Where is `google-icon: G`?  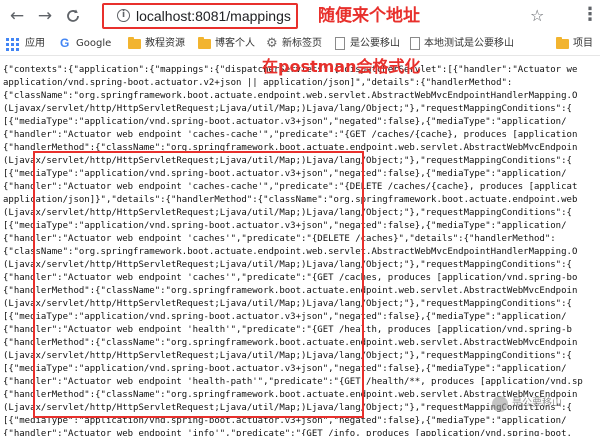 google-icon: G is located at coordinates (65, 43).